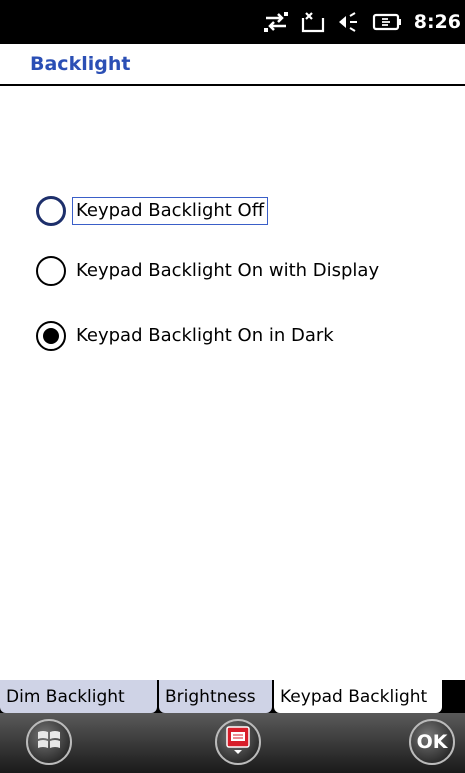  I want to click on radio-button-selected, so click(51, 336).